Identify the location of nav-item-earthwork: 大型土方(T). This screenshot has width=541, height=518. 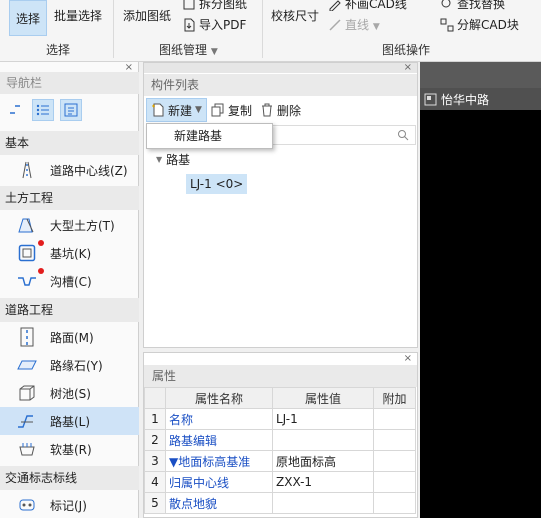
(69, 225).